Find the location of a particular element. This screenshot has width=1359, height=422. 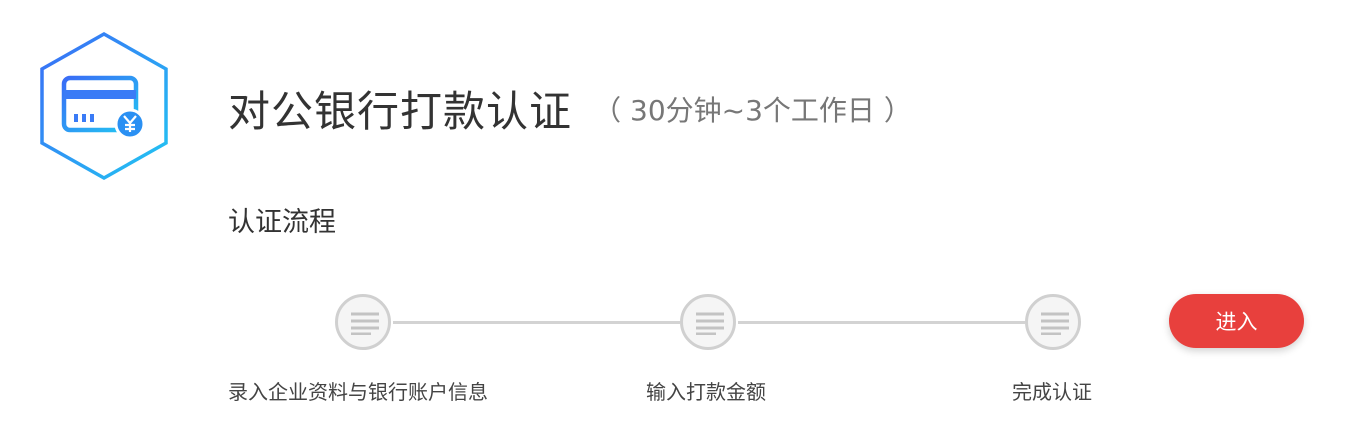

page-subtitle: （ 30分钟~3个工作日 ） is located at coordinates (752, 110).